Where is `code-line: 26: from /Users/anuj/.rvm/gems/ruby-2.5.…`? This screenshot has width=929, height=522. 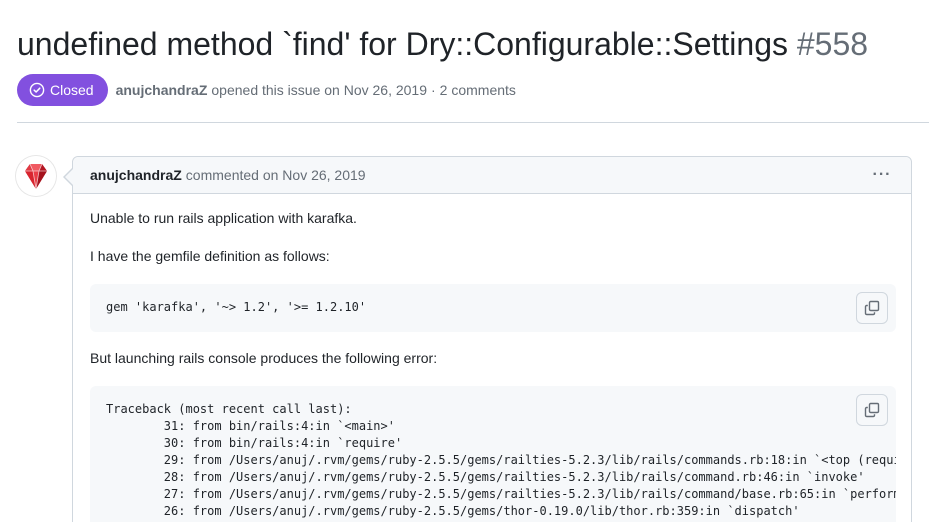 code-line: 26: from /Users/anuj/.rvm/gems/ruby-2.5.… is located at coordinates (453, 511).